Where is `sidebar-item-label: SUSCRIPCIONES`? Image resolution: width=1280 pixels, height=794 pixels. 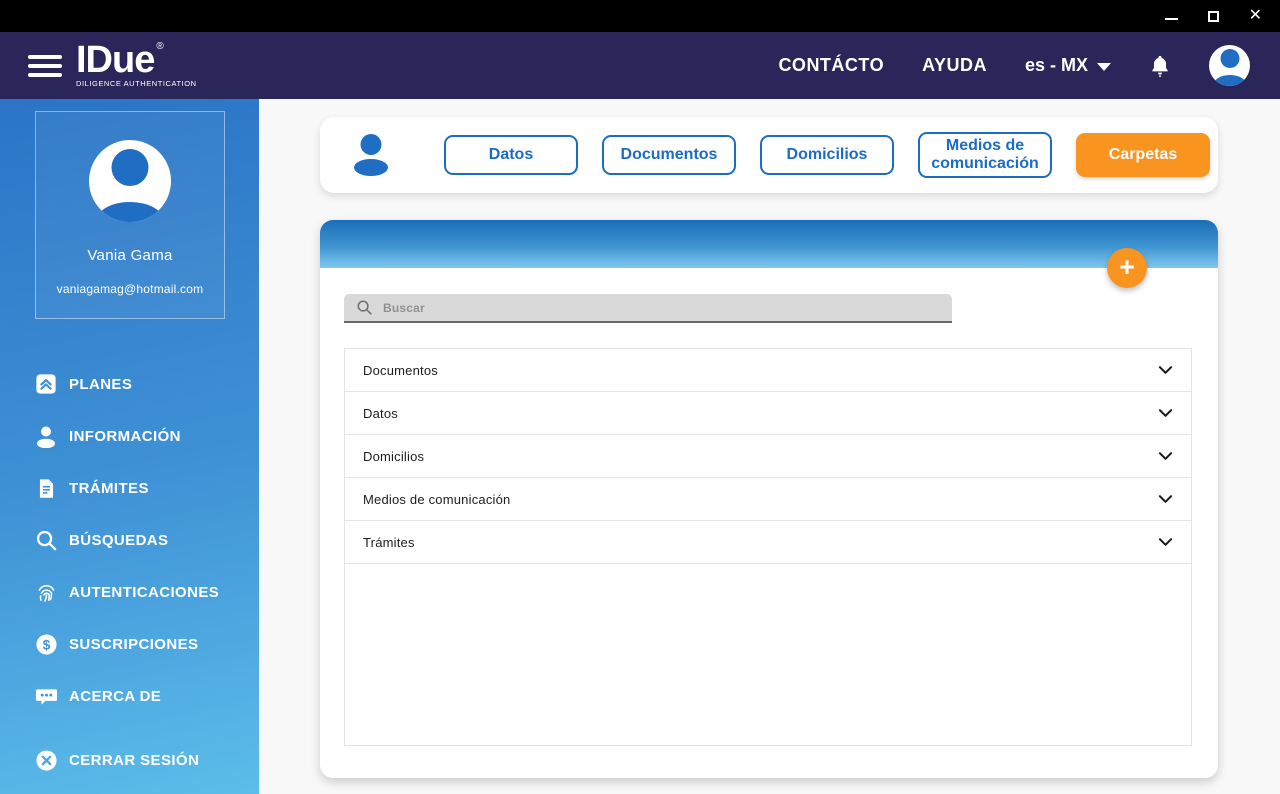 sidebar-item-label: SUSCRIPCIONES is located at coordinates (134, 644).